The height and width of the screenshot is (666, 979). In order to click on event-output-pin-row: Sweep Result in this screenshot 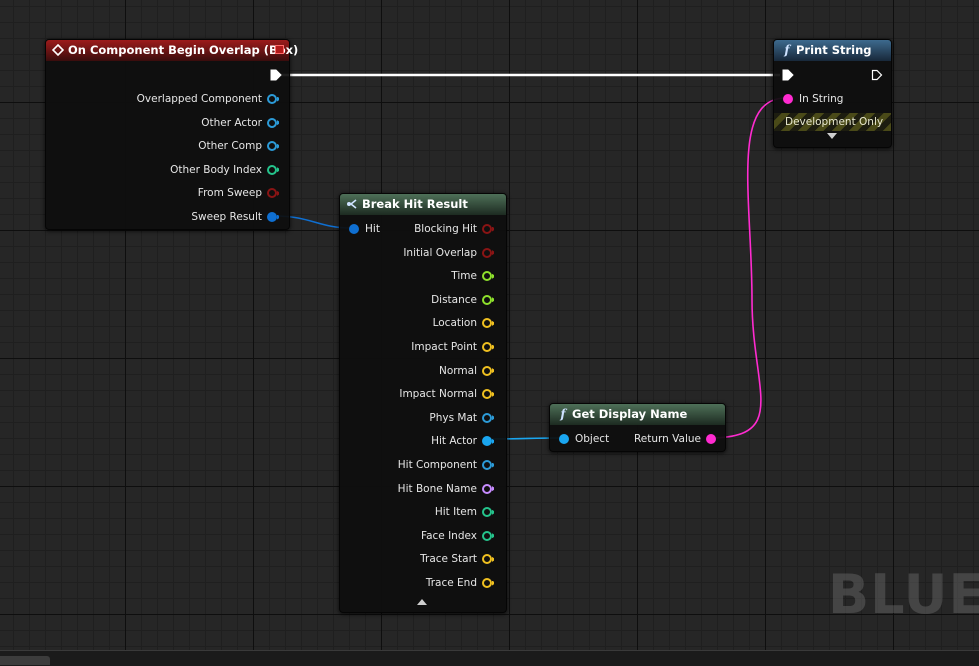, I will do `click(236, 217)`.